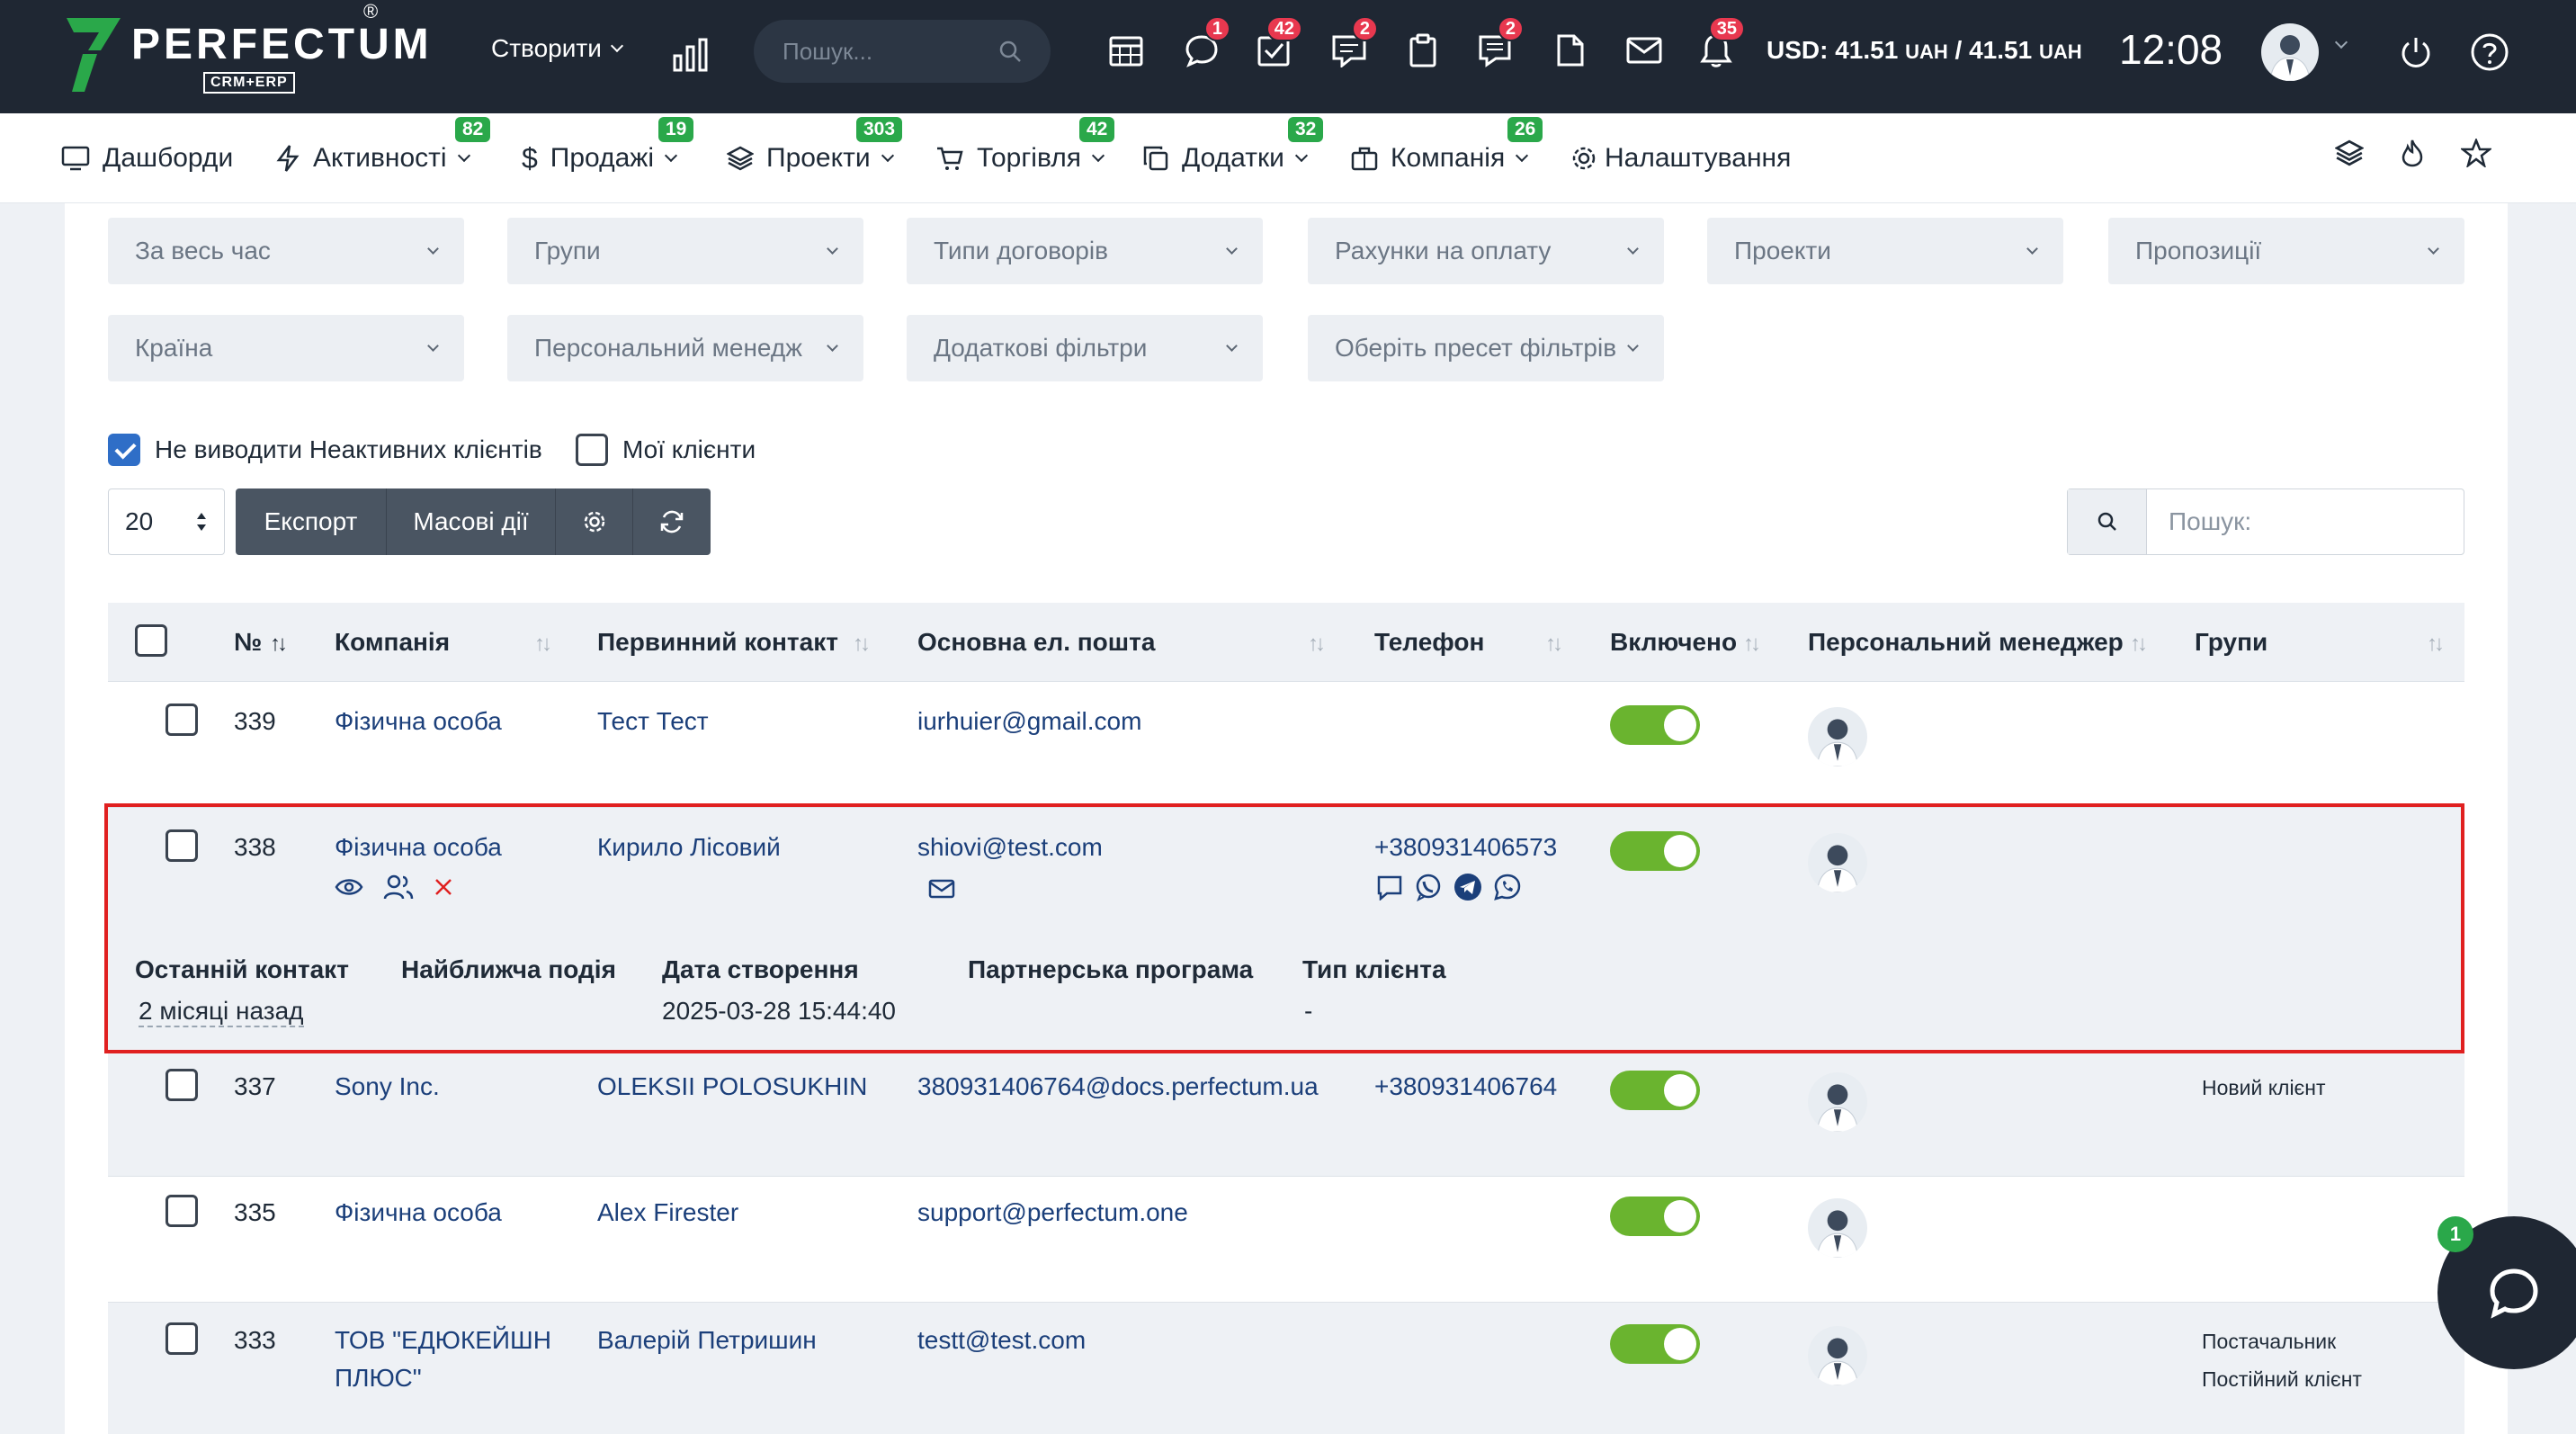 This screenshot has height=1434, width=2576. I want to click on row-email: support@perfectum.one, so click(1052, 1212).